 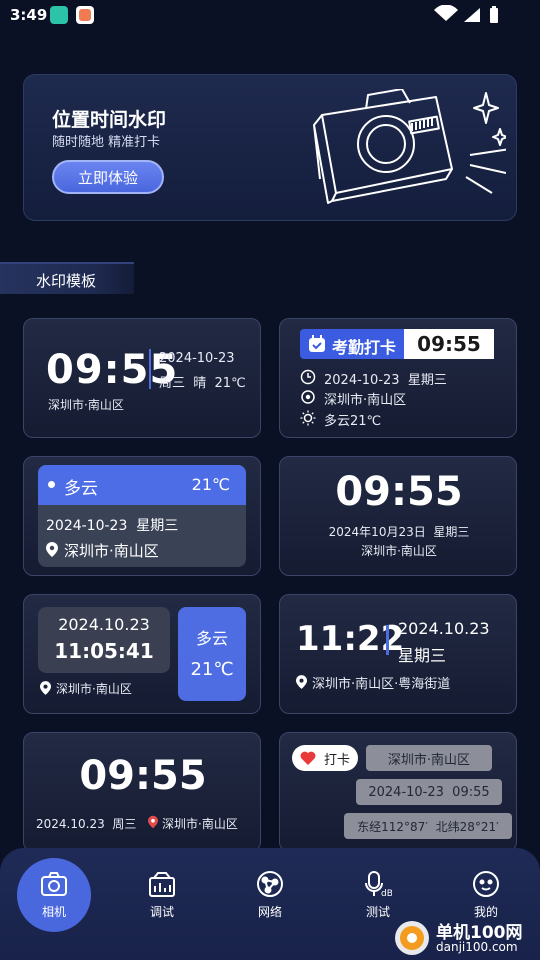 I want to click on weather-header: 多云 21℃, so click(x=142, y=485).